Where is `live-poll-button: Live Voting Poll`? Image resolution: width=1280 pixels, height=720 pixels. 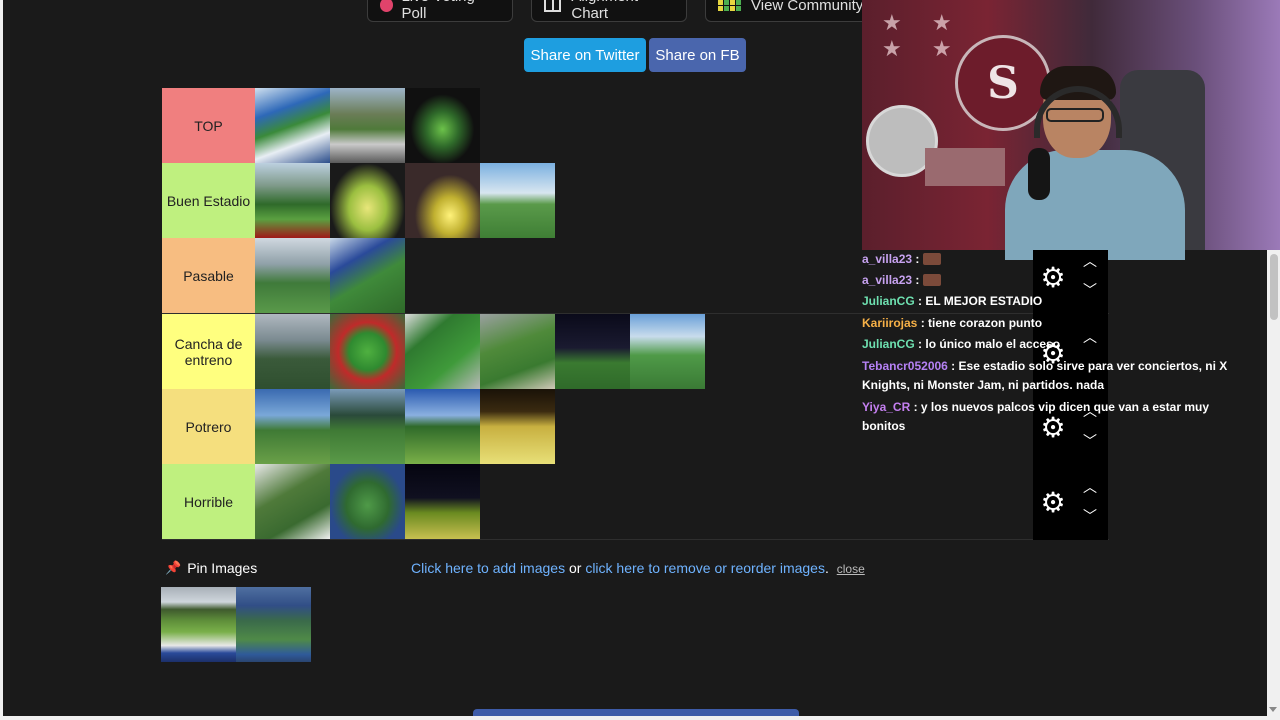
live-poll-button: Live Voting Poll is located at coordinates (440, 11).